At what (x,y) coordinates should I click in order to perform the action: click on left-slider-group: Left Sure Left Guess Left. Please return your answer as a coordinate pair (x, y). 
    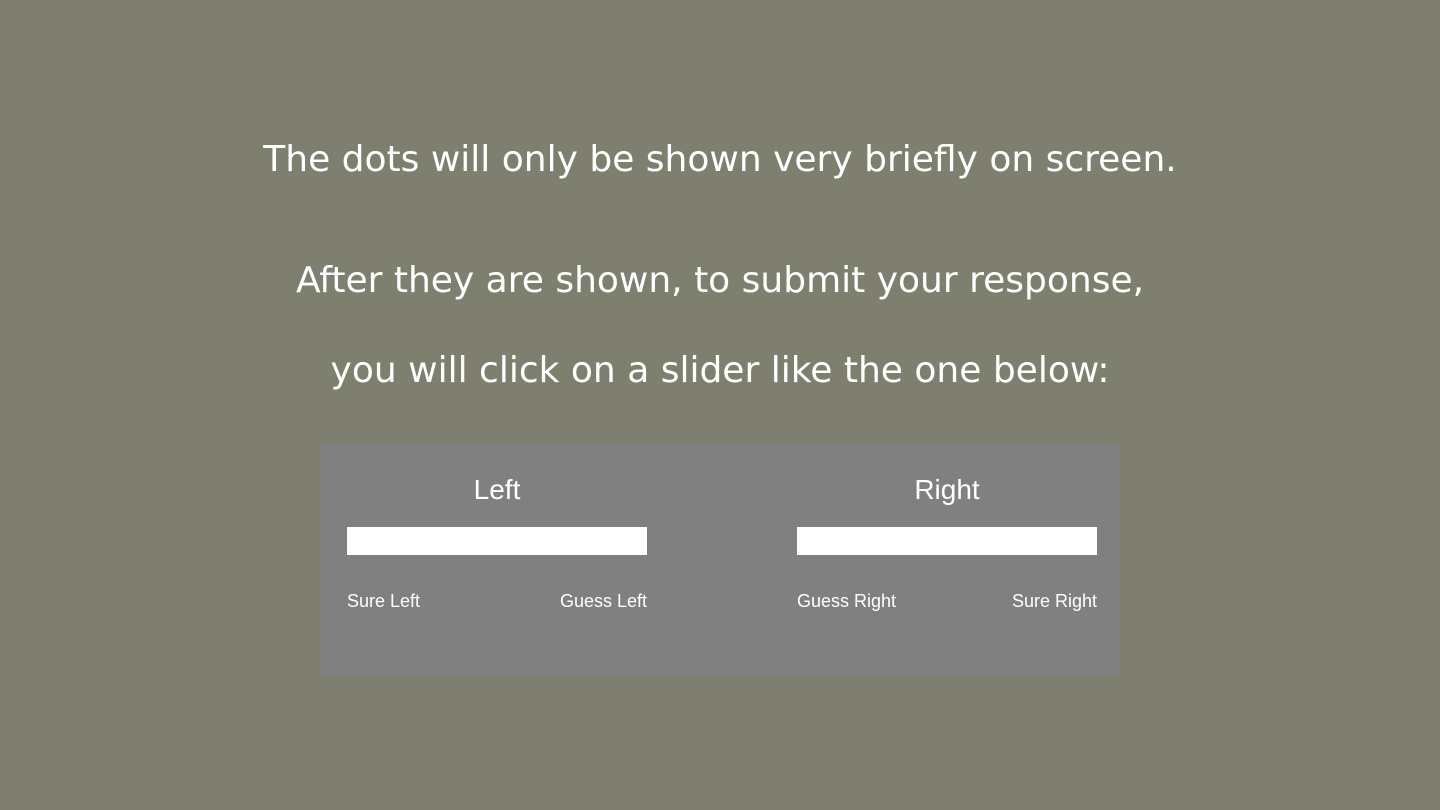
    Looking at the image, I should click on (497, 560).